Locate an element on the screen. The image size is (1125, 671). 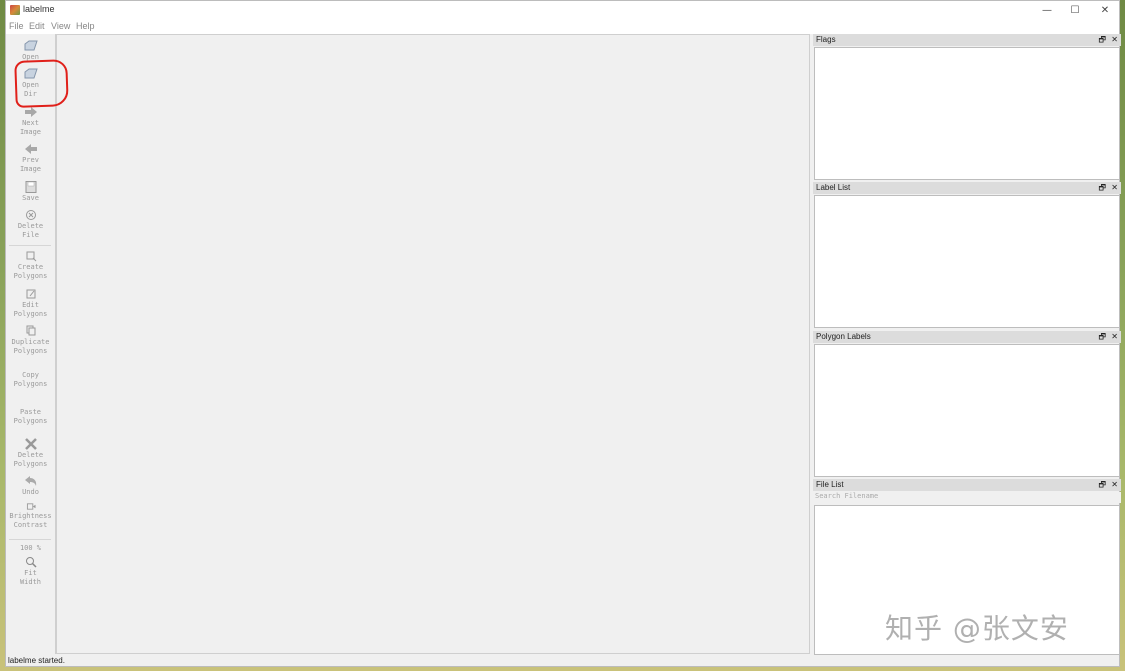
flags-list is located at coordinates (967, 113).